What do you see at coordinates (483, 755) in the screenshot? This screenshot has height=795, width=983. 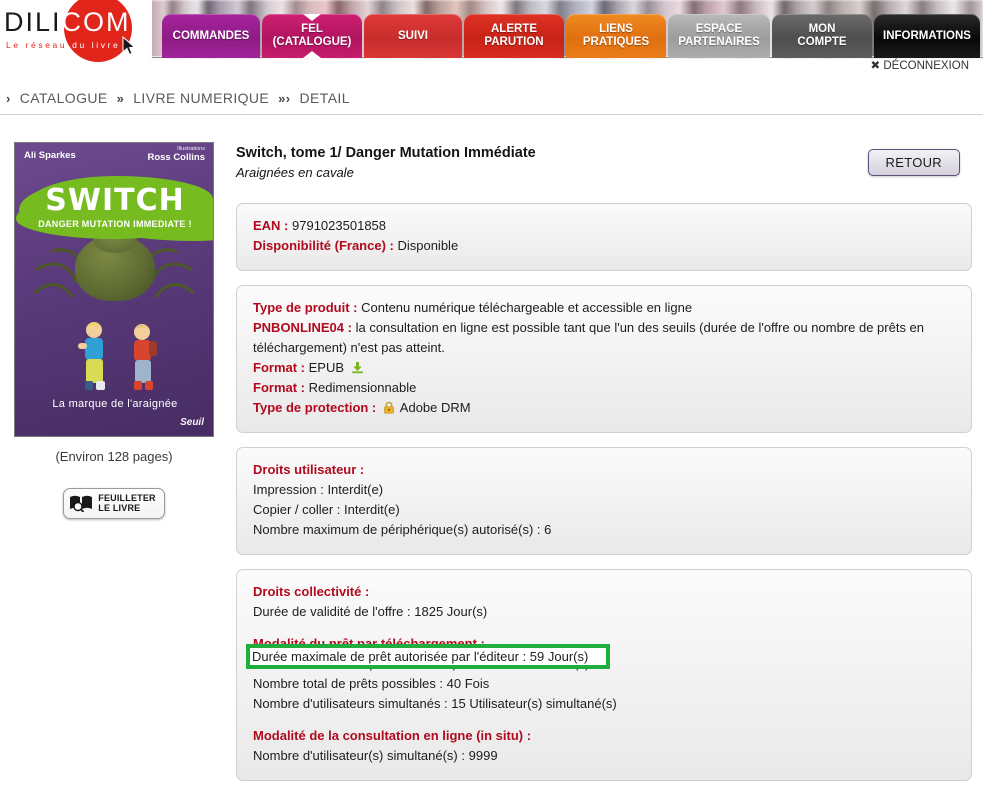 I see `insitu-users-value: 9999` at bounding box center [483, 755].